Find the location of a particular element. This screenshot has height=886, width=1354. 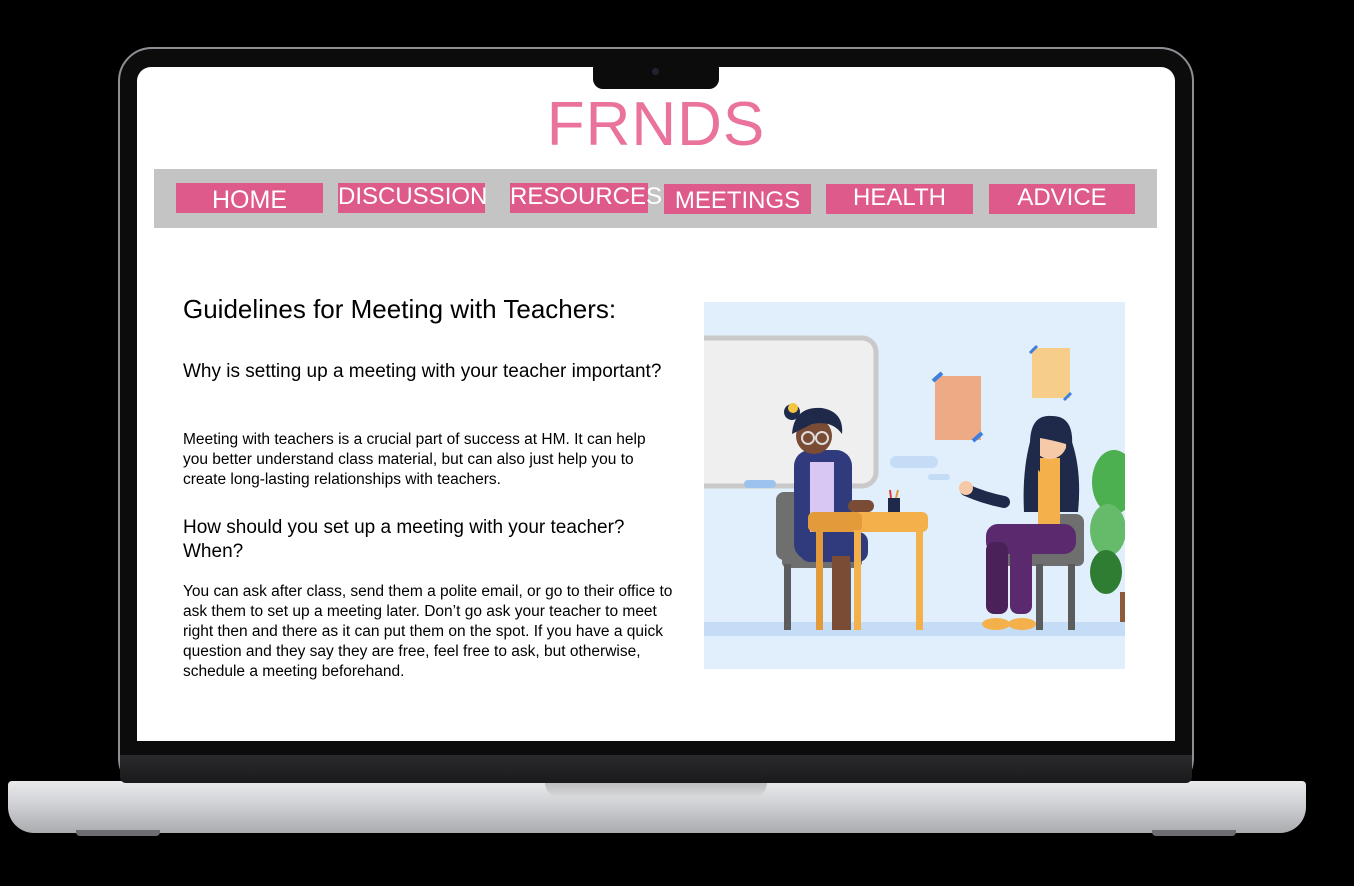

laptop-foot-right is located at coordinates (1194, 833).